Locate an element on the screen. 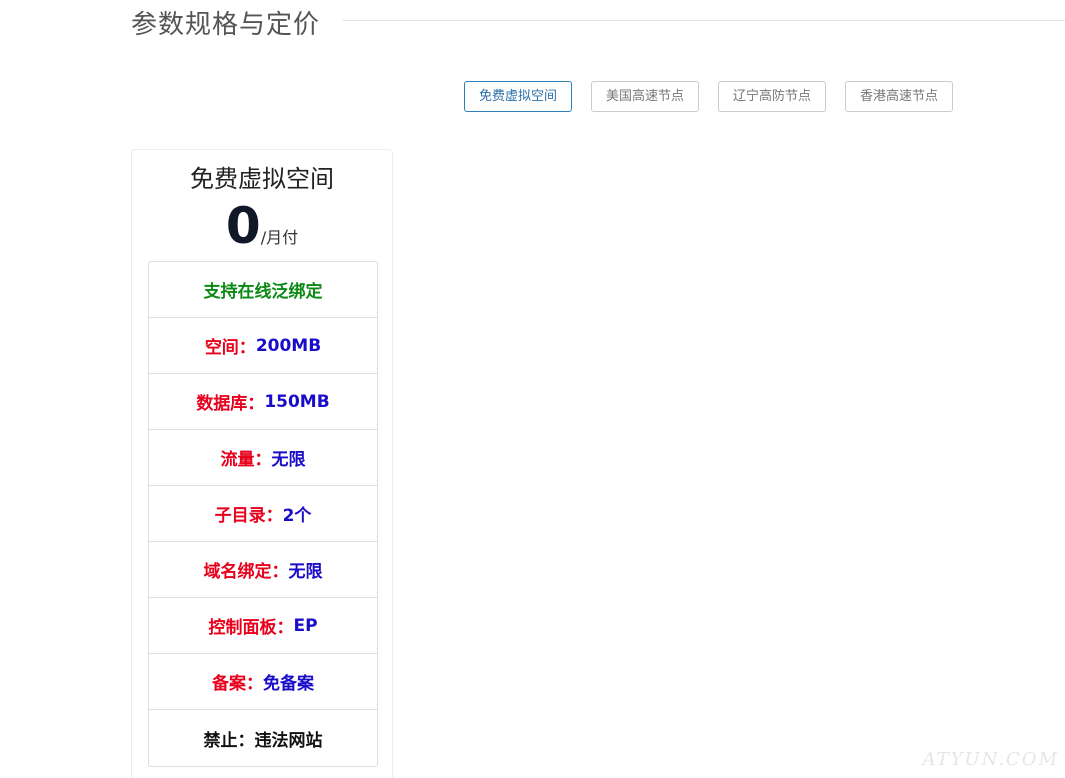  feature-value: 200MB is located at coordinates (288, 345).